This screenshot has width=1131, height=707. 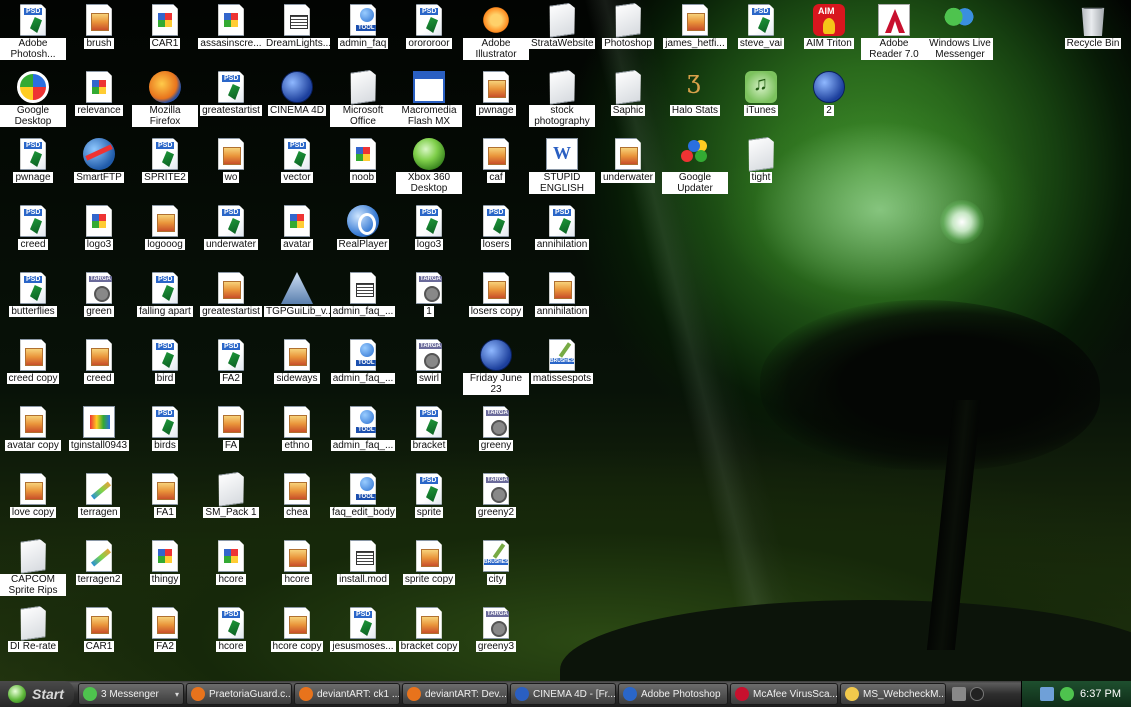 I want to click on desktop-icon: FA2, so click(x=165, y=637).